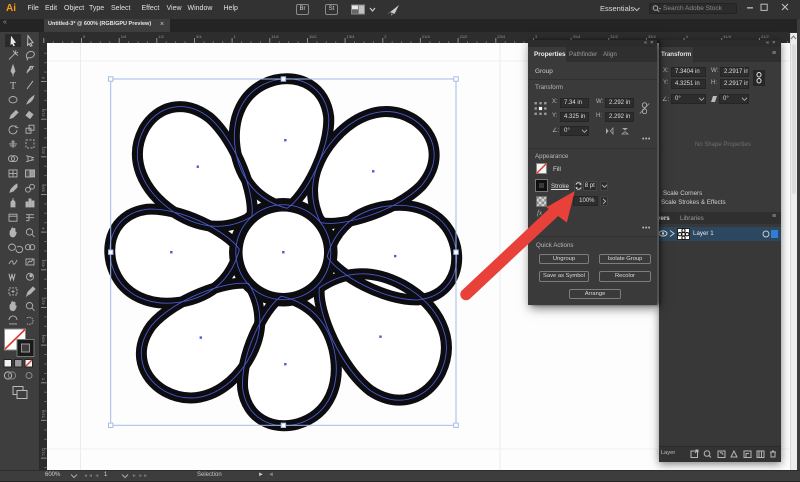 The image size is (800, 482). I want to click on svg-text: 51/4, so click(43, 413).